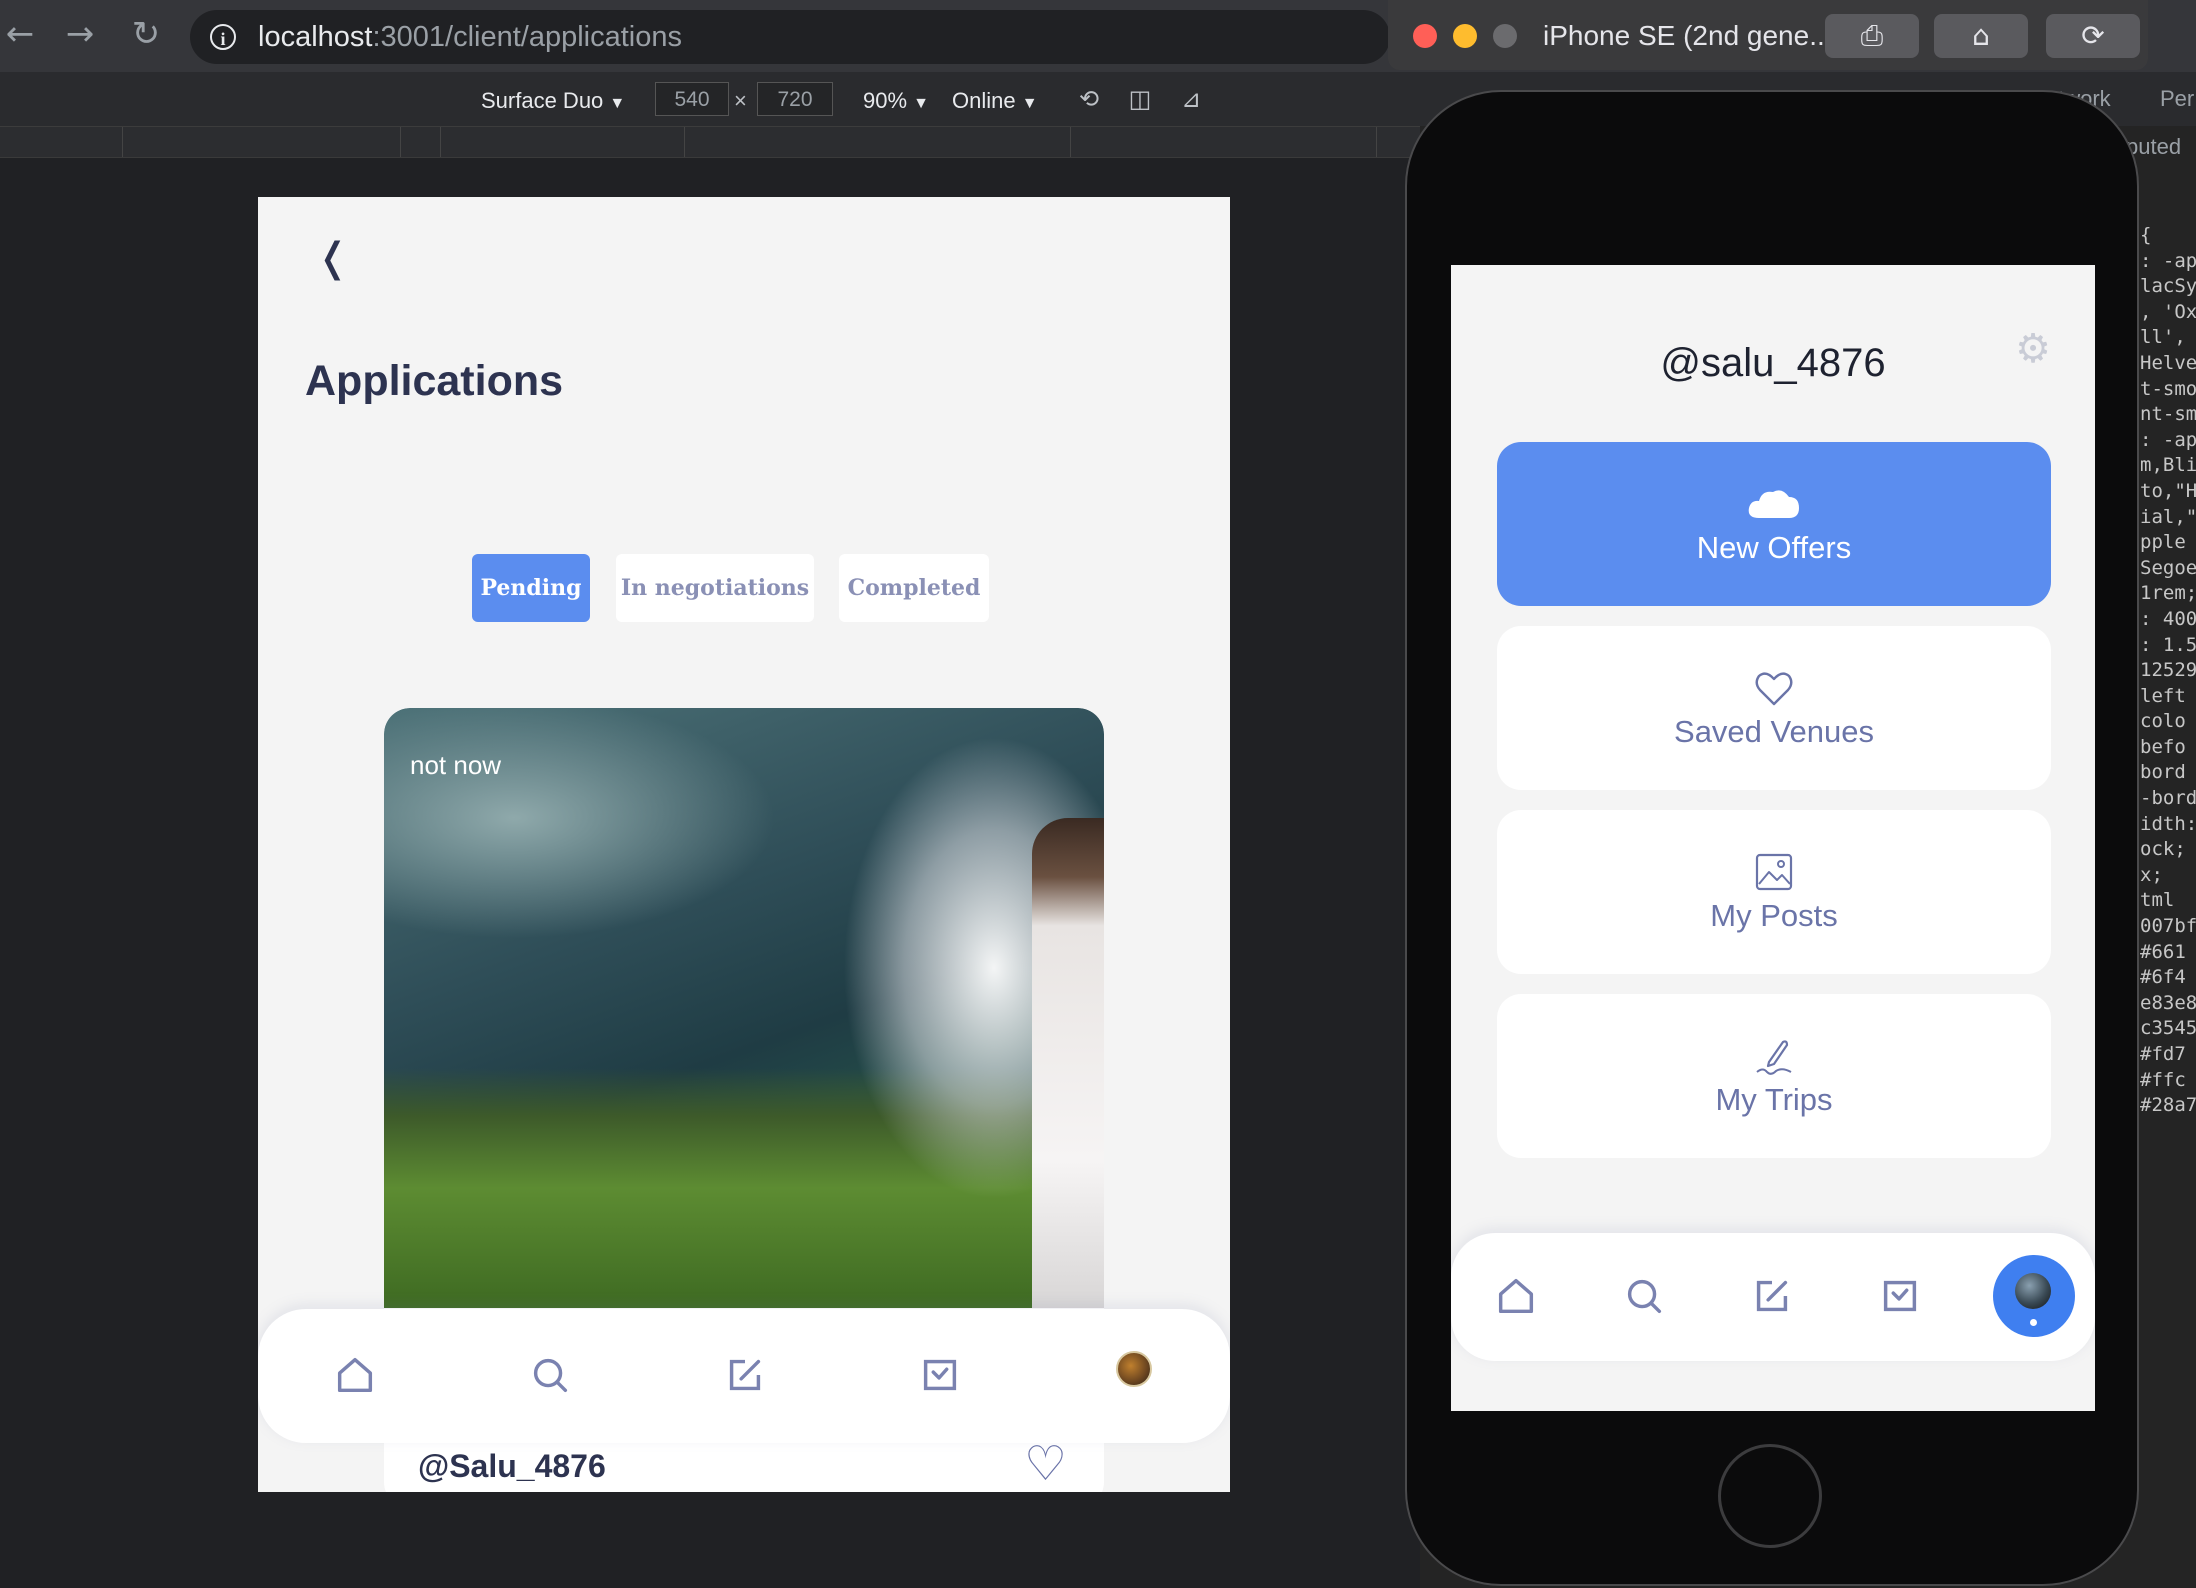  I want to click on back-chevron-icon: ❬, so click(333, 258).